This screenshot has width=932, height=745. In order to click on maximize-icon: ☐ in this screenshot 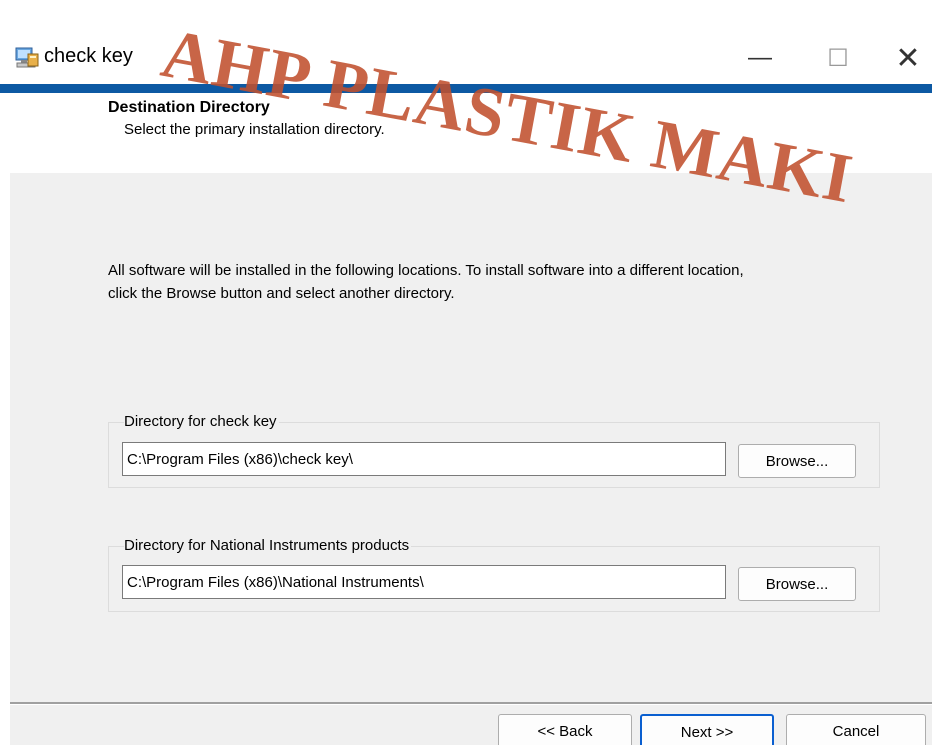, I will do `click(838, 58)`.